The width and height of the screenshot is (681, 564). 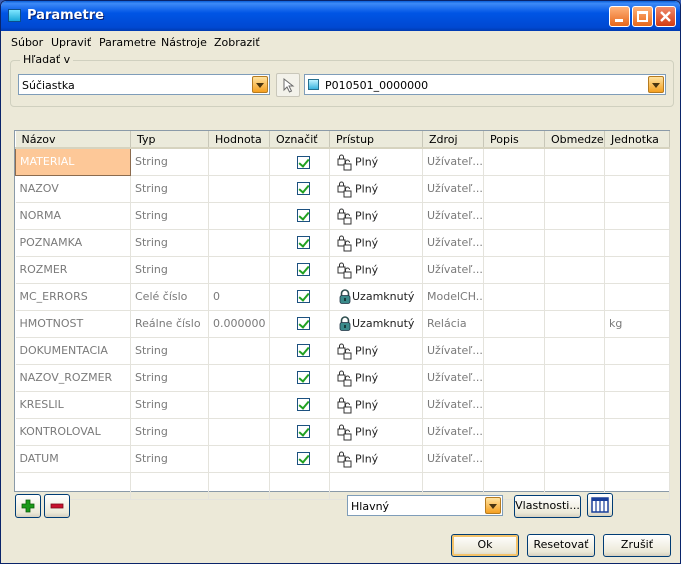 What do you see at coordinates (453, 140) in the screenshot?
I see `column-header-source: Zdroj` at bounding box center [453, 140].